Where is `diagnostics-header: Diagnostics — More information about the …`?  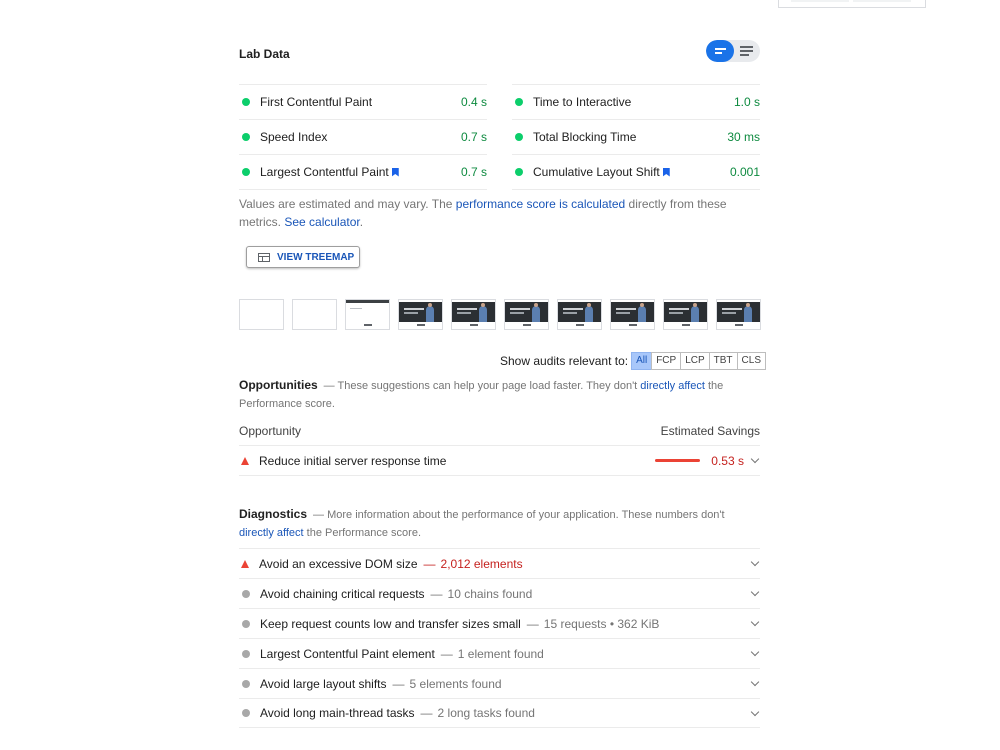 diagnostics-header: Diagnostics — More information about the … is located at coordinates (482, 523).